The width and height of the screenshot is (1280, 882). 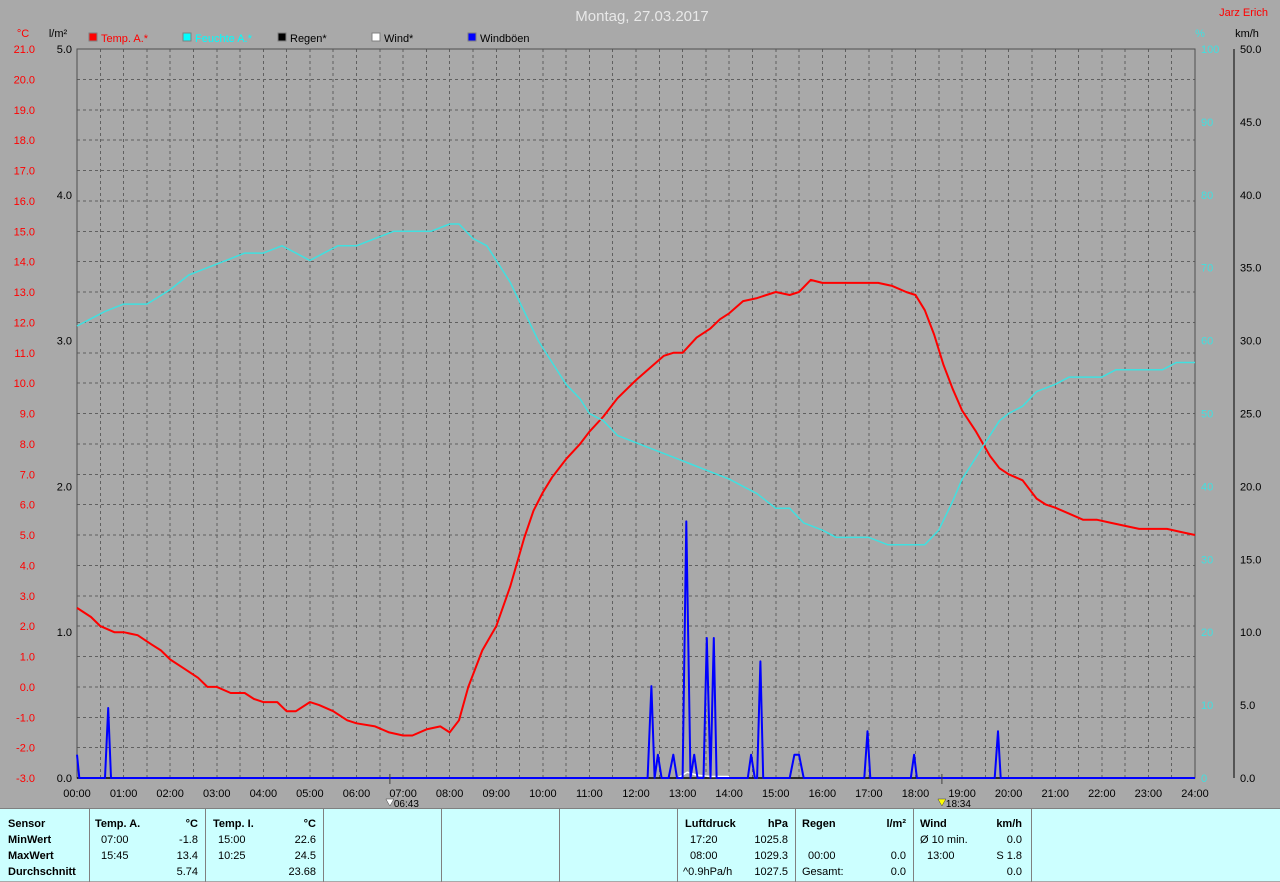 What do you see at coordinates (125, 39) in the screenshot?
I see `legend-label: Temp. A.*` at bounding box center [125, 39].